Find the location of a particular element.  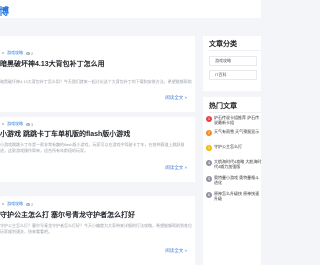

hot-article-title: 奥特曼小游戏 奥特曼格斗进化 is located at coordinates (238, 180).